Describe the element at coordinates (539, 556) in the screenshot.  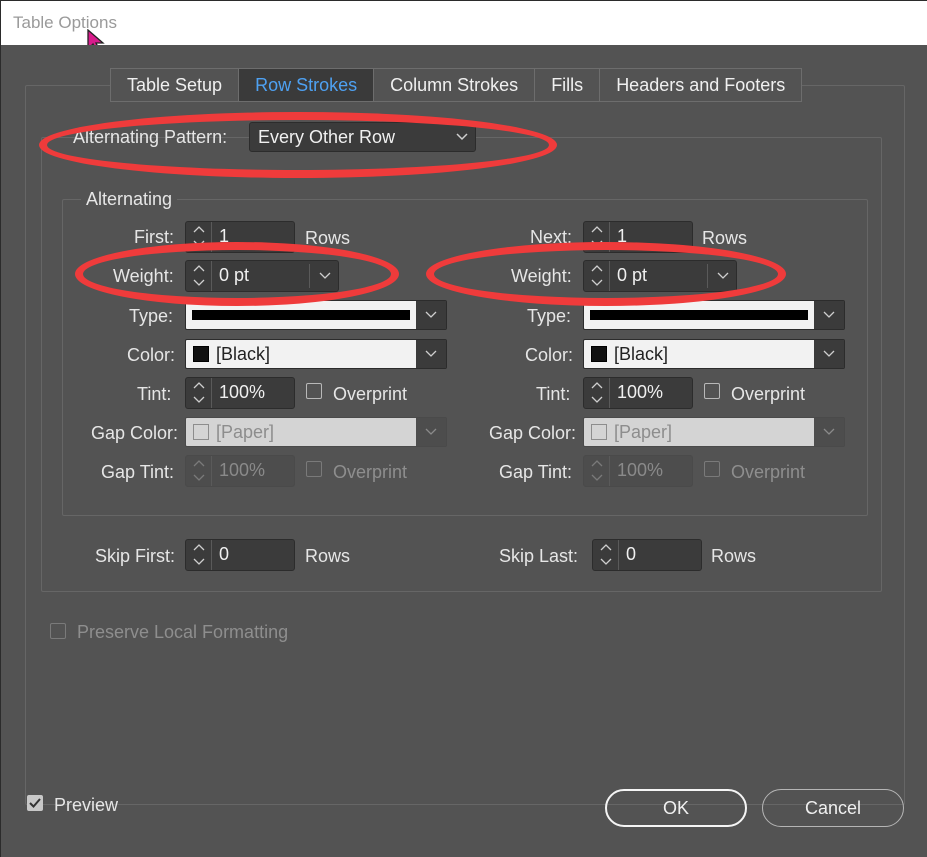
I see `skip-last-label: Skip Last:` at that location.